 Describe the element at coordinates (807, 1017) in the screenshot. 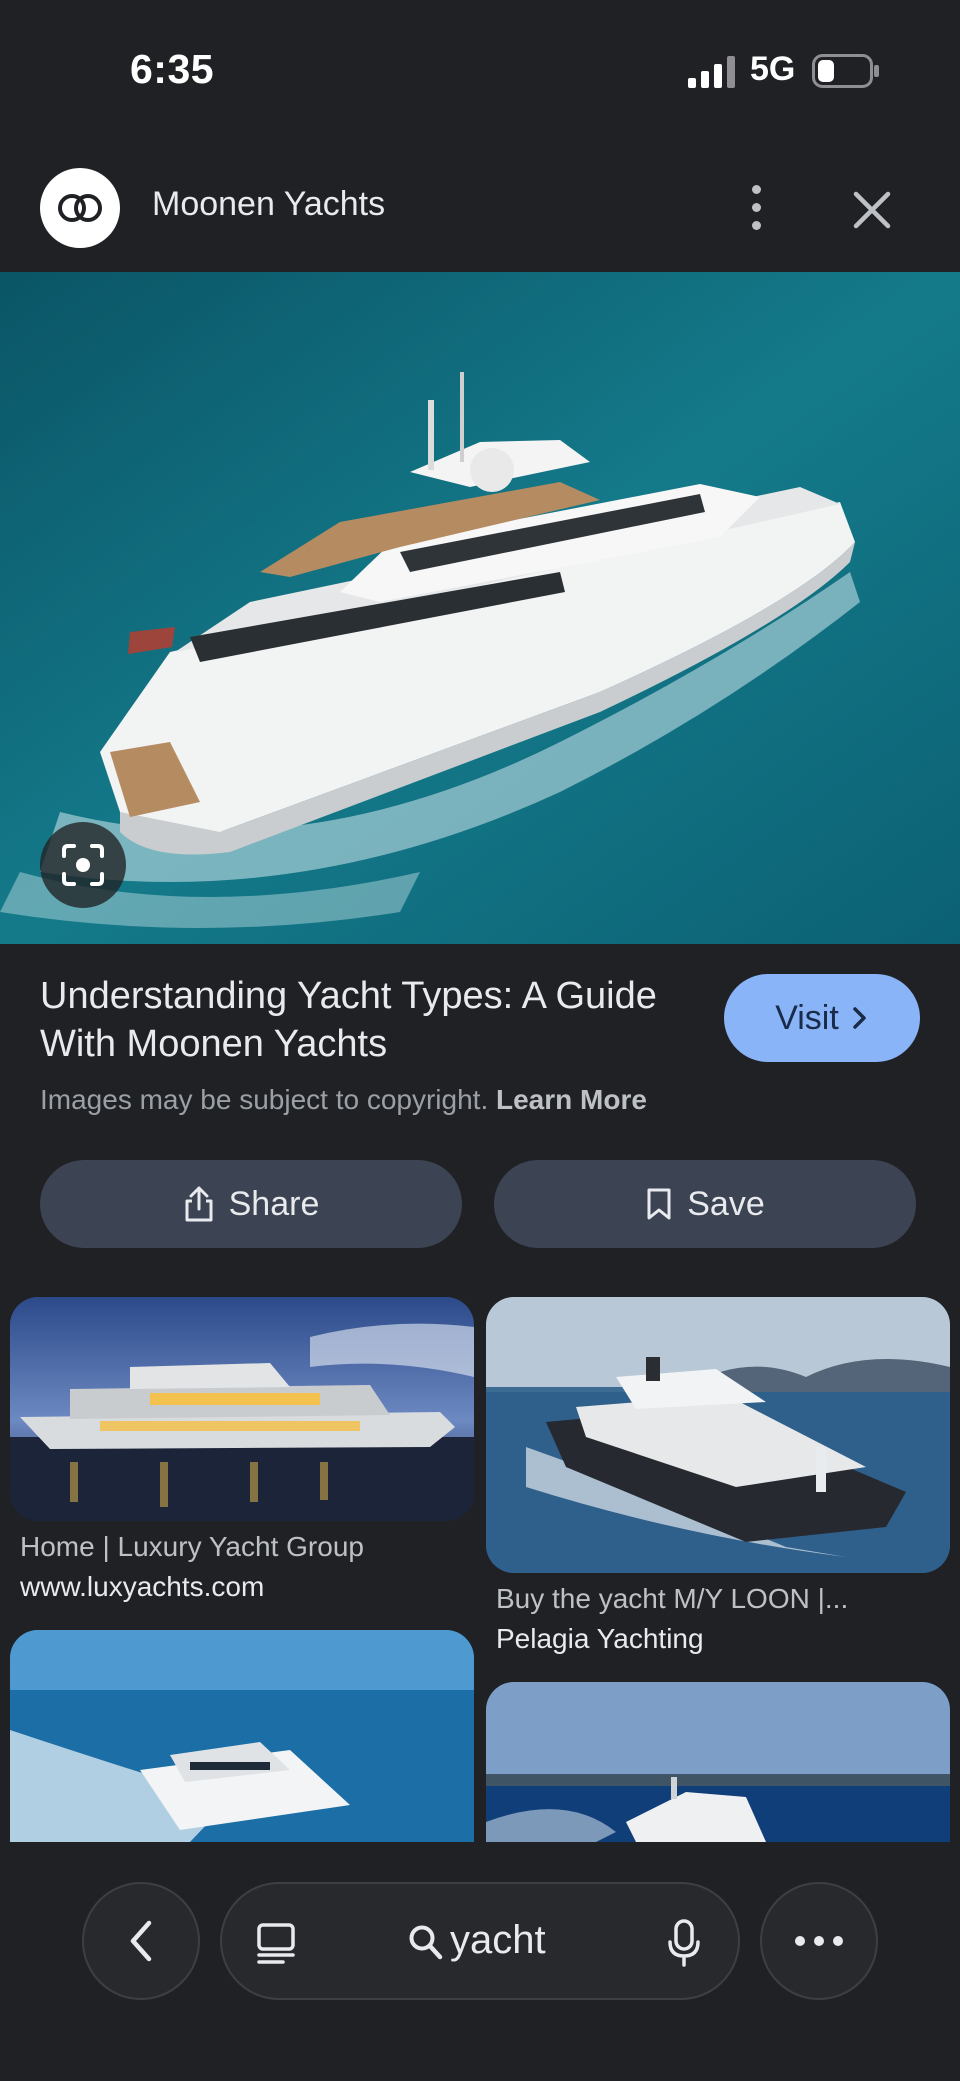

I see `visit-label: Visit` at that location.